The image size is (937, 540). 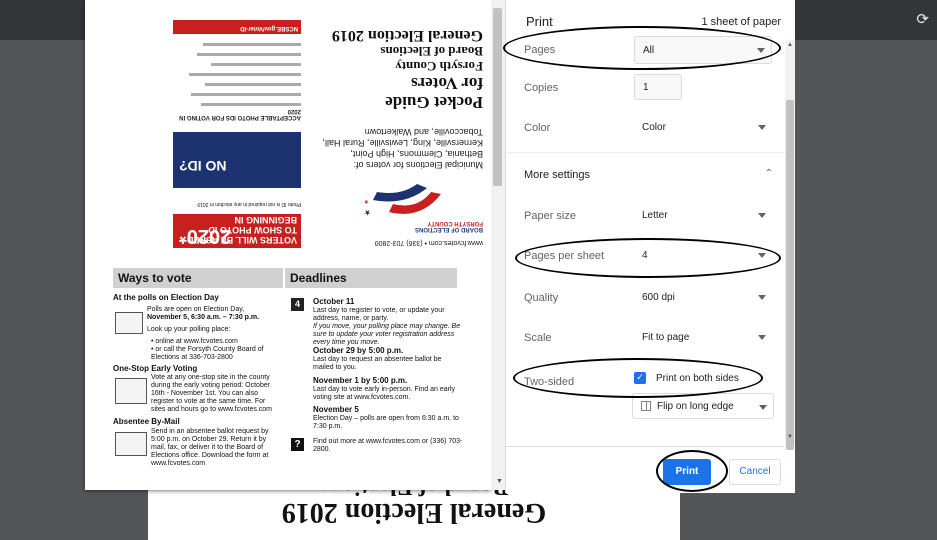 I want to click on election-logo: ★ ★, so click(x=402, y=200).